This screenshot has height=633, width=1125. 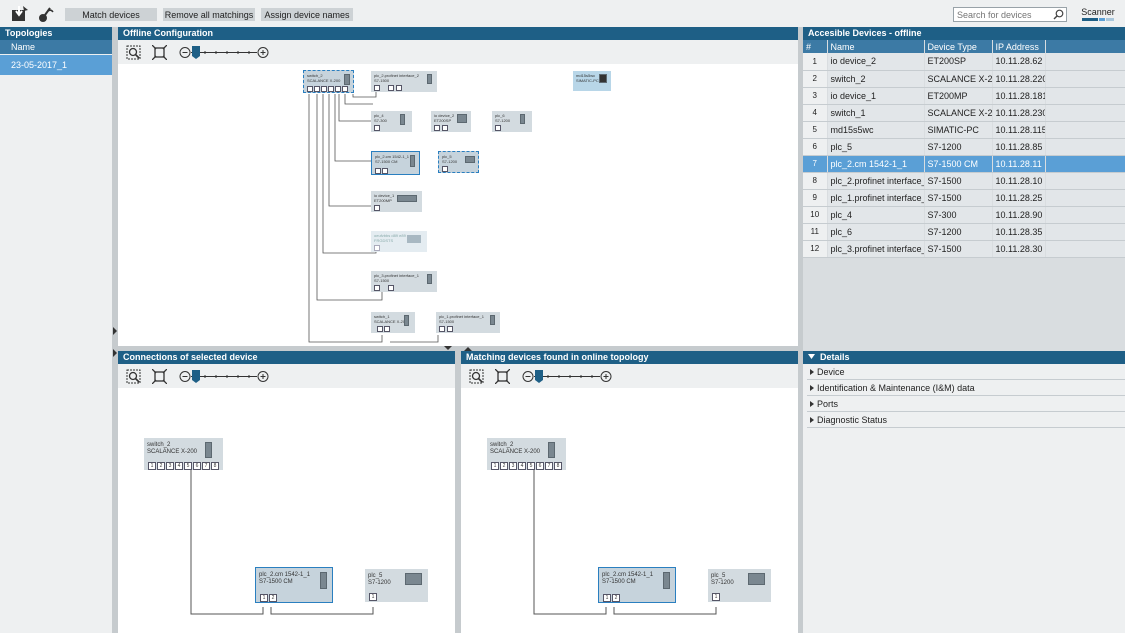 What do you see at coordinates (592, 81) in the screenshot?
I see `node-md15s5wc: md15s5wc SIMATIC-PC` at bounding box center [592, 81].